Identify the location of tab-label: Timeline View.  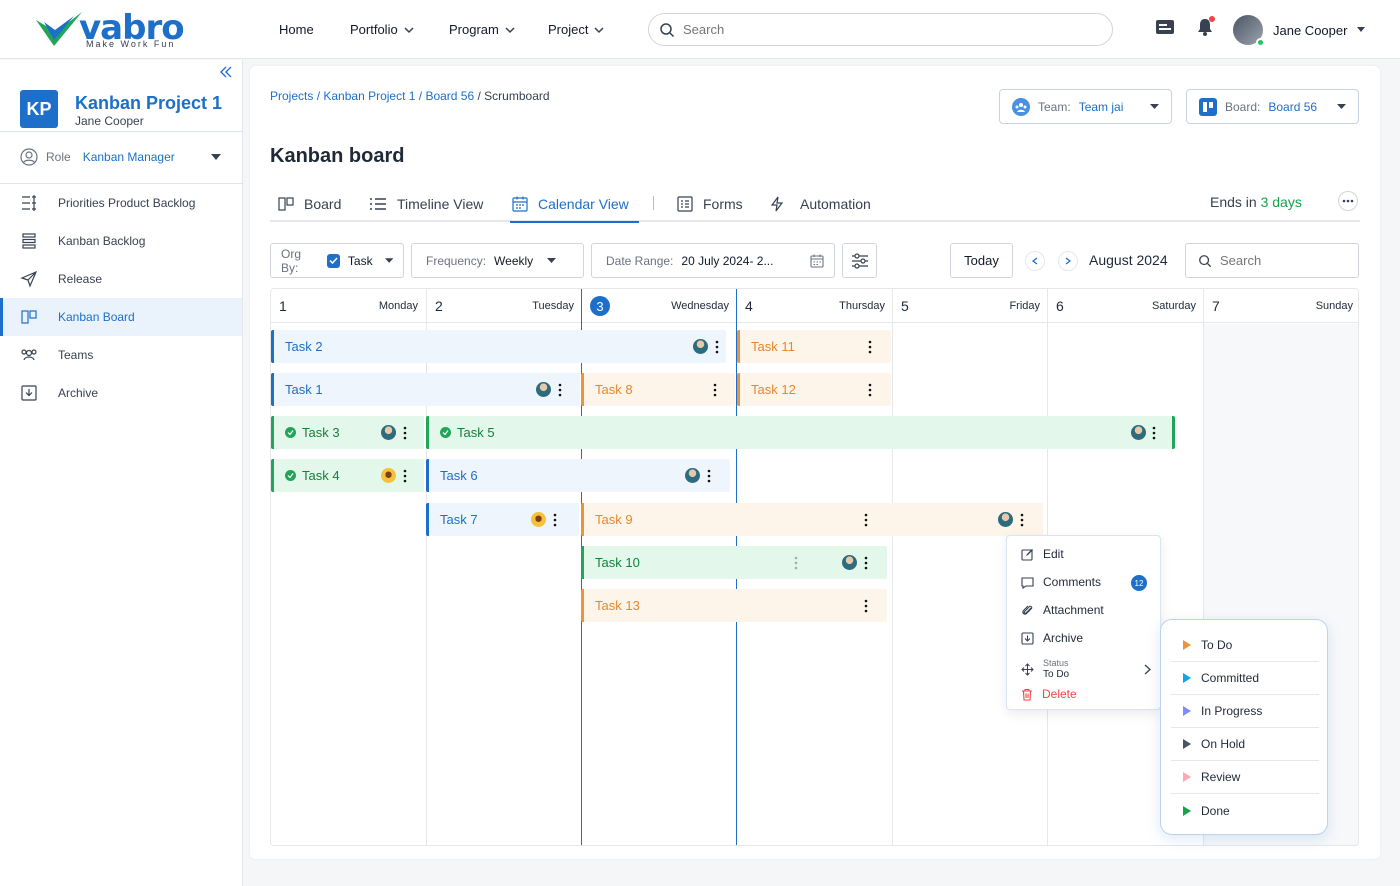
(440, 204).